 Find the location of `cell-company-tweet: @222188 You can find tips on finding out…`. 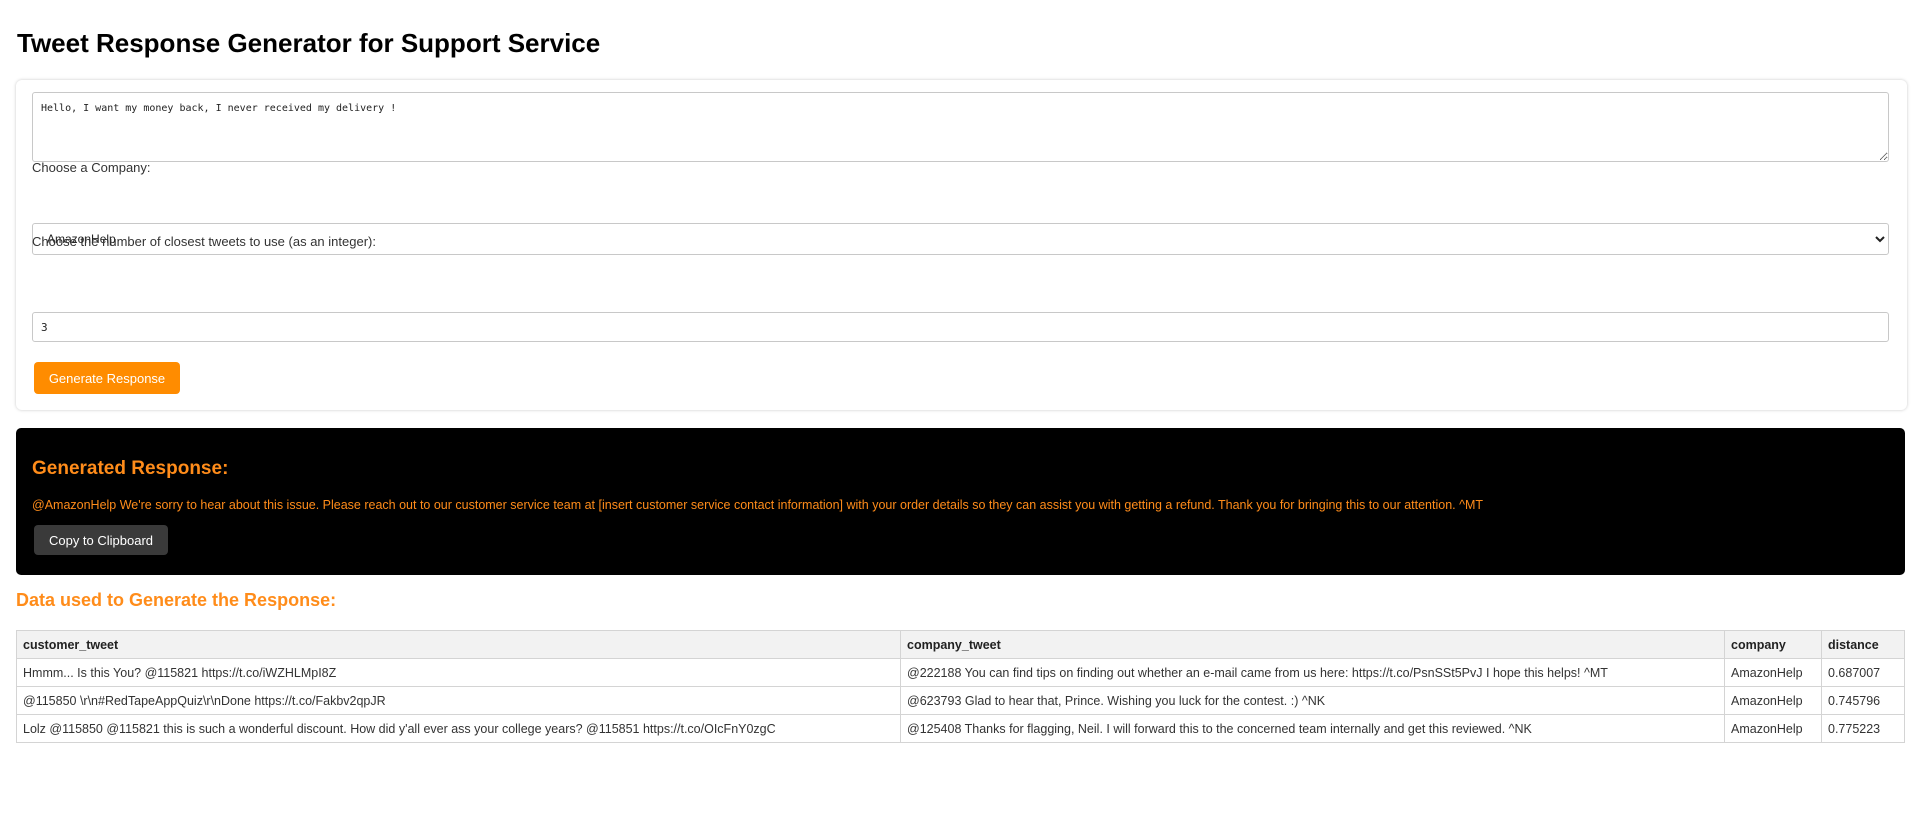

cell-company-tweet: @222188 You can find tips on finding out… is located at coordinates (1312, 672).